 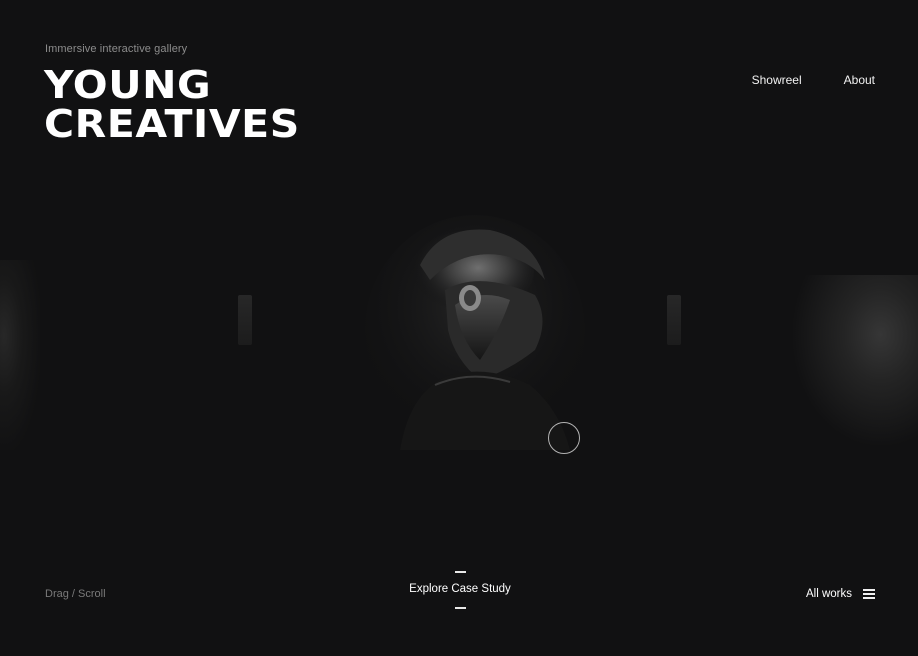 I want to click on drag-scroll-hint: Drag / Scroll, so click(x=75, y=594).